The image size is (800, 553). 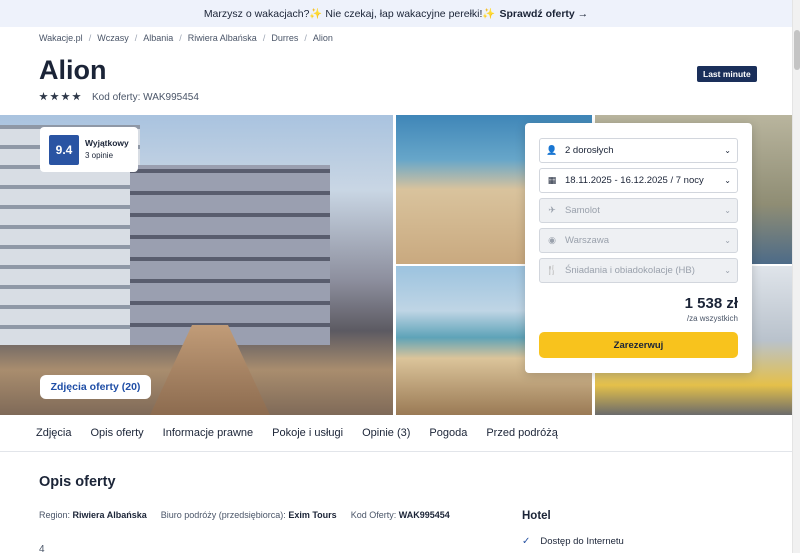 I want to click on cutlery-icon: 🍴, so click(x=552, y=270).